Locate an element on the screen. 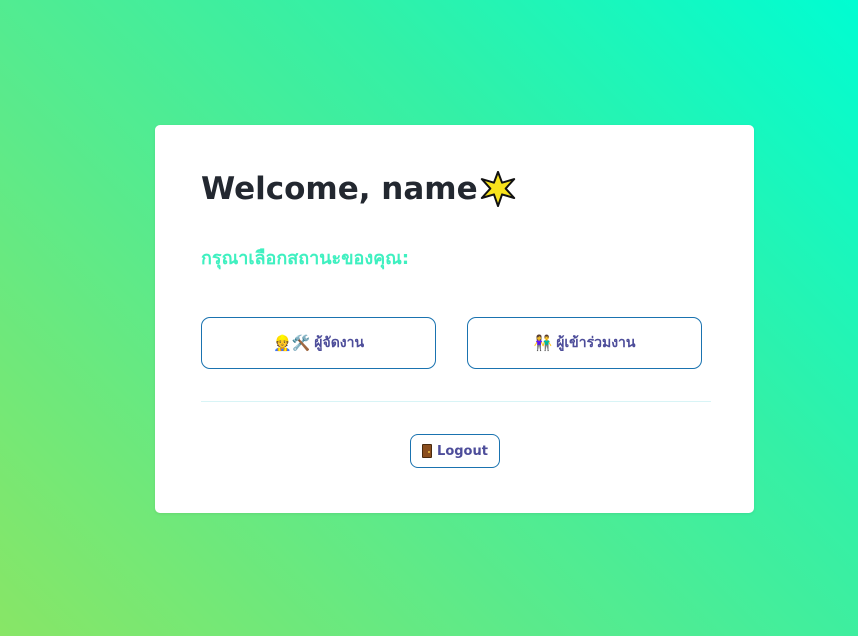 The image size is (858, 636). participant-button: 👫 ผู้เข้าร่วมงาน is located at coordinates (584, 343).